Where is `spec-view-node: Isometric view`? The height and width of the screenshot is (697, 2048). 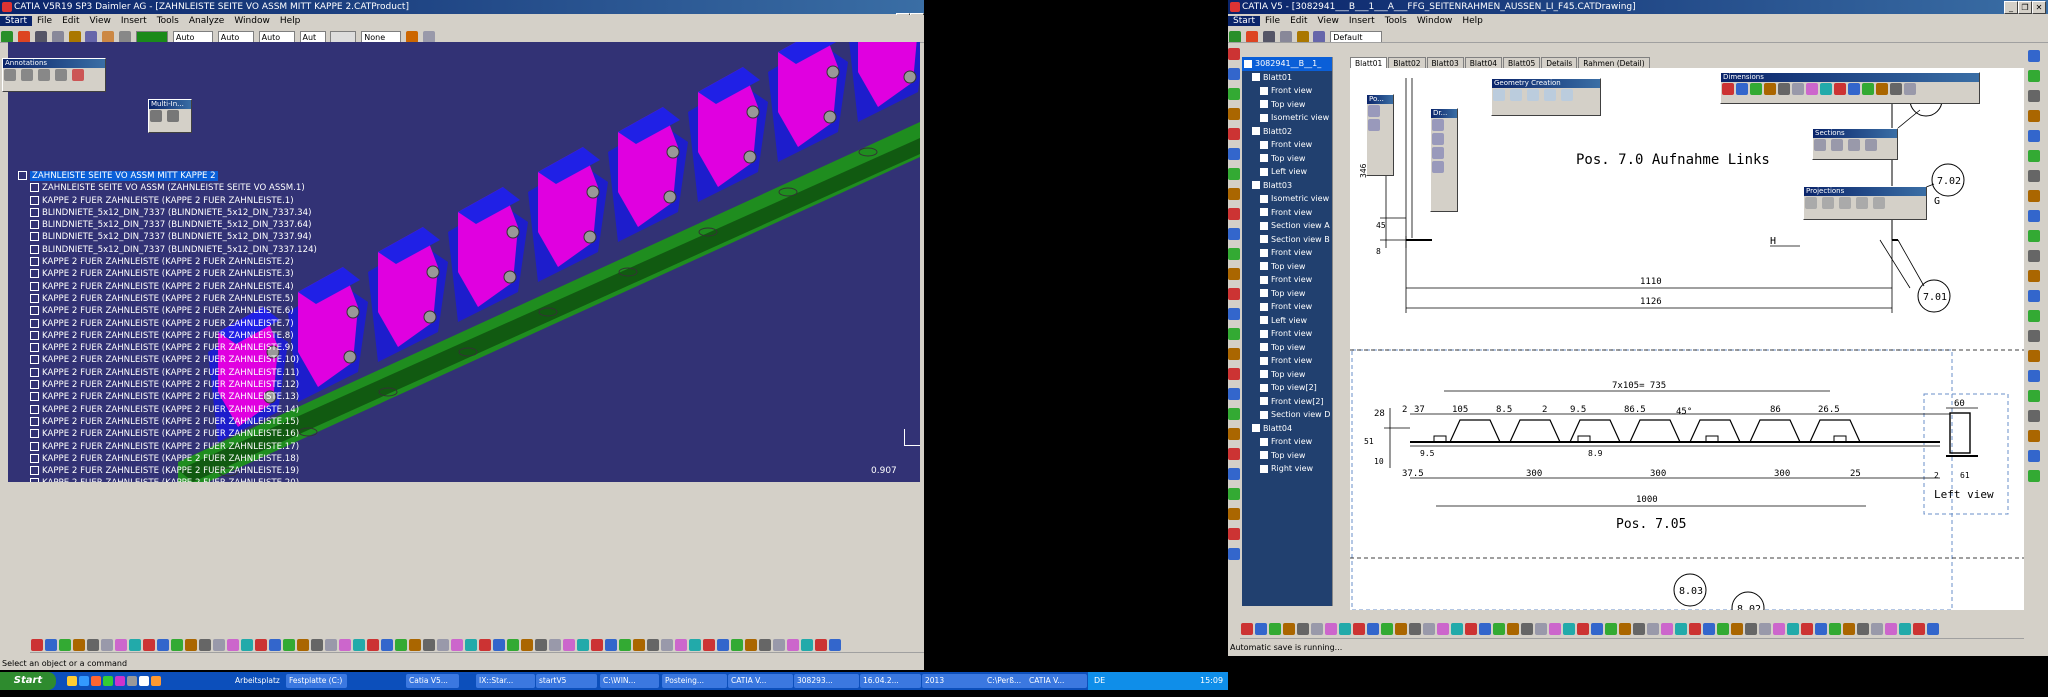
spec-view-node: Isometric view is located at coordinates (1287, 118).